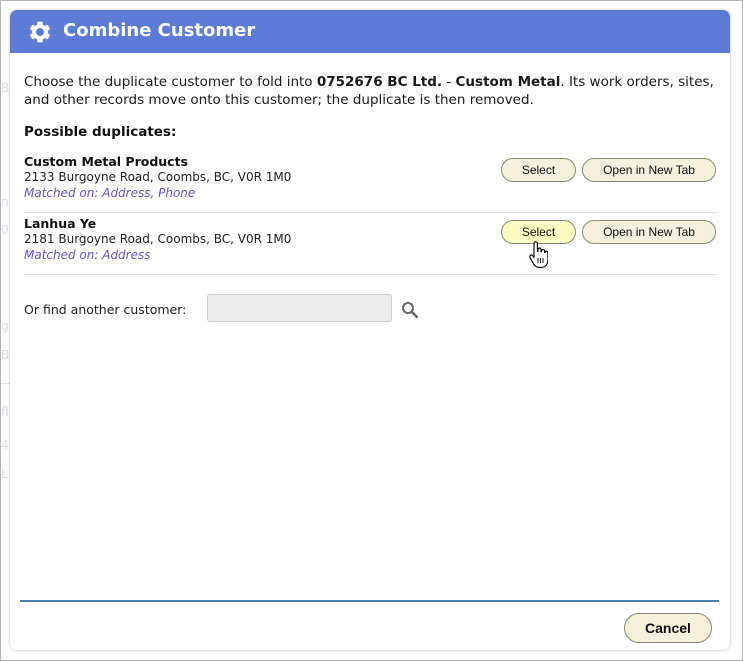 The width and height of the screenshot is (743, 661). Describe the element at coordinates (158, 177) in the screenshot. I see `duplicate-address: 2133 Burgoyne Road, Coombs, BC, V0R 1M0` at that location.